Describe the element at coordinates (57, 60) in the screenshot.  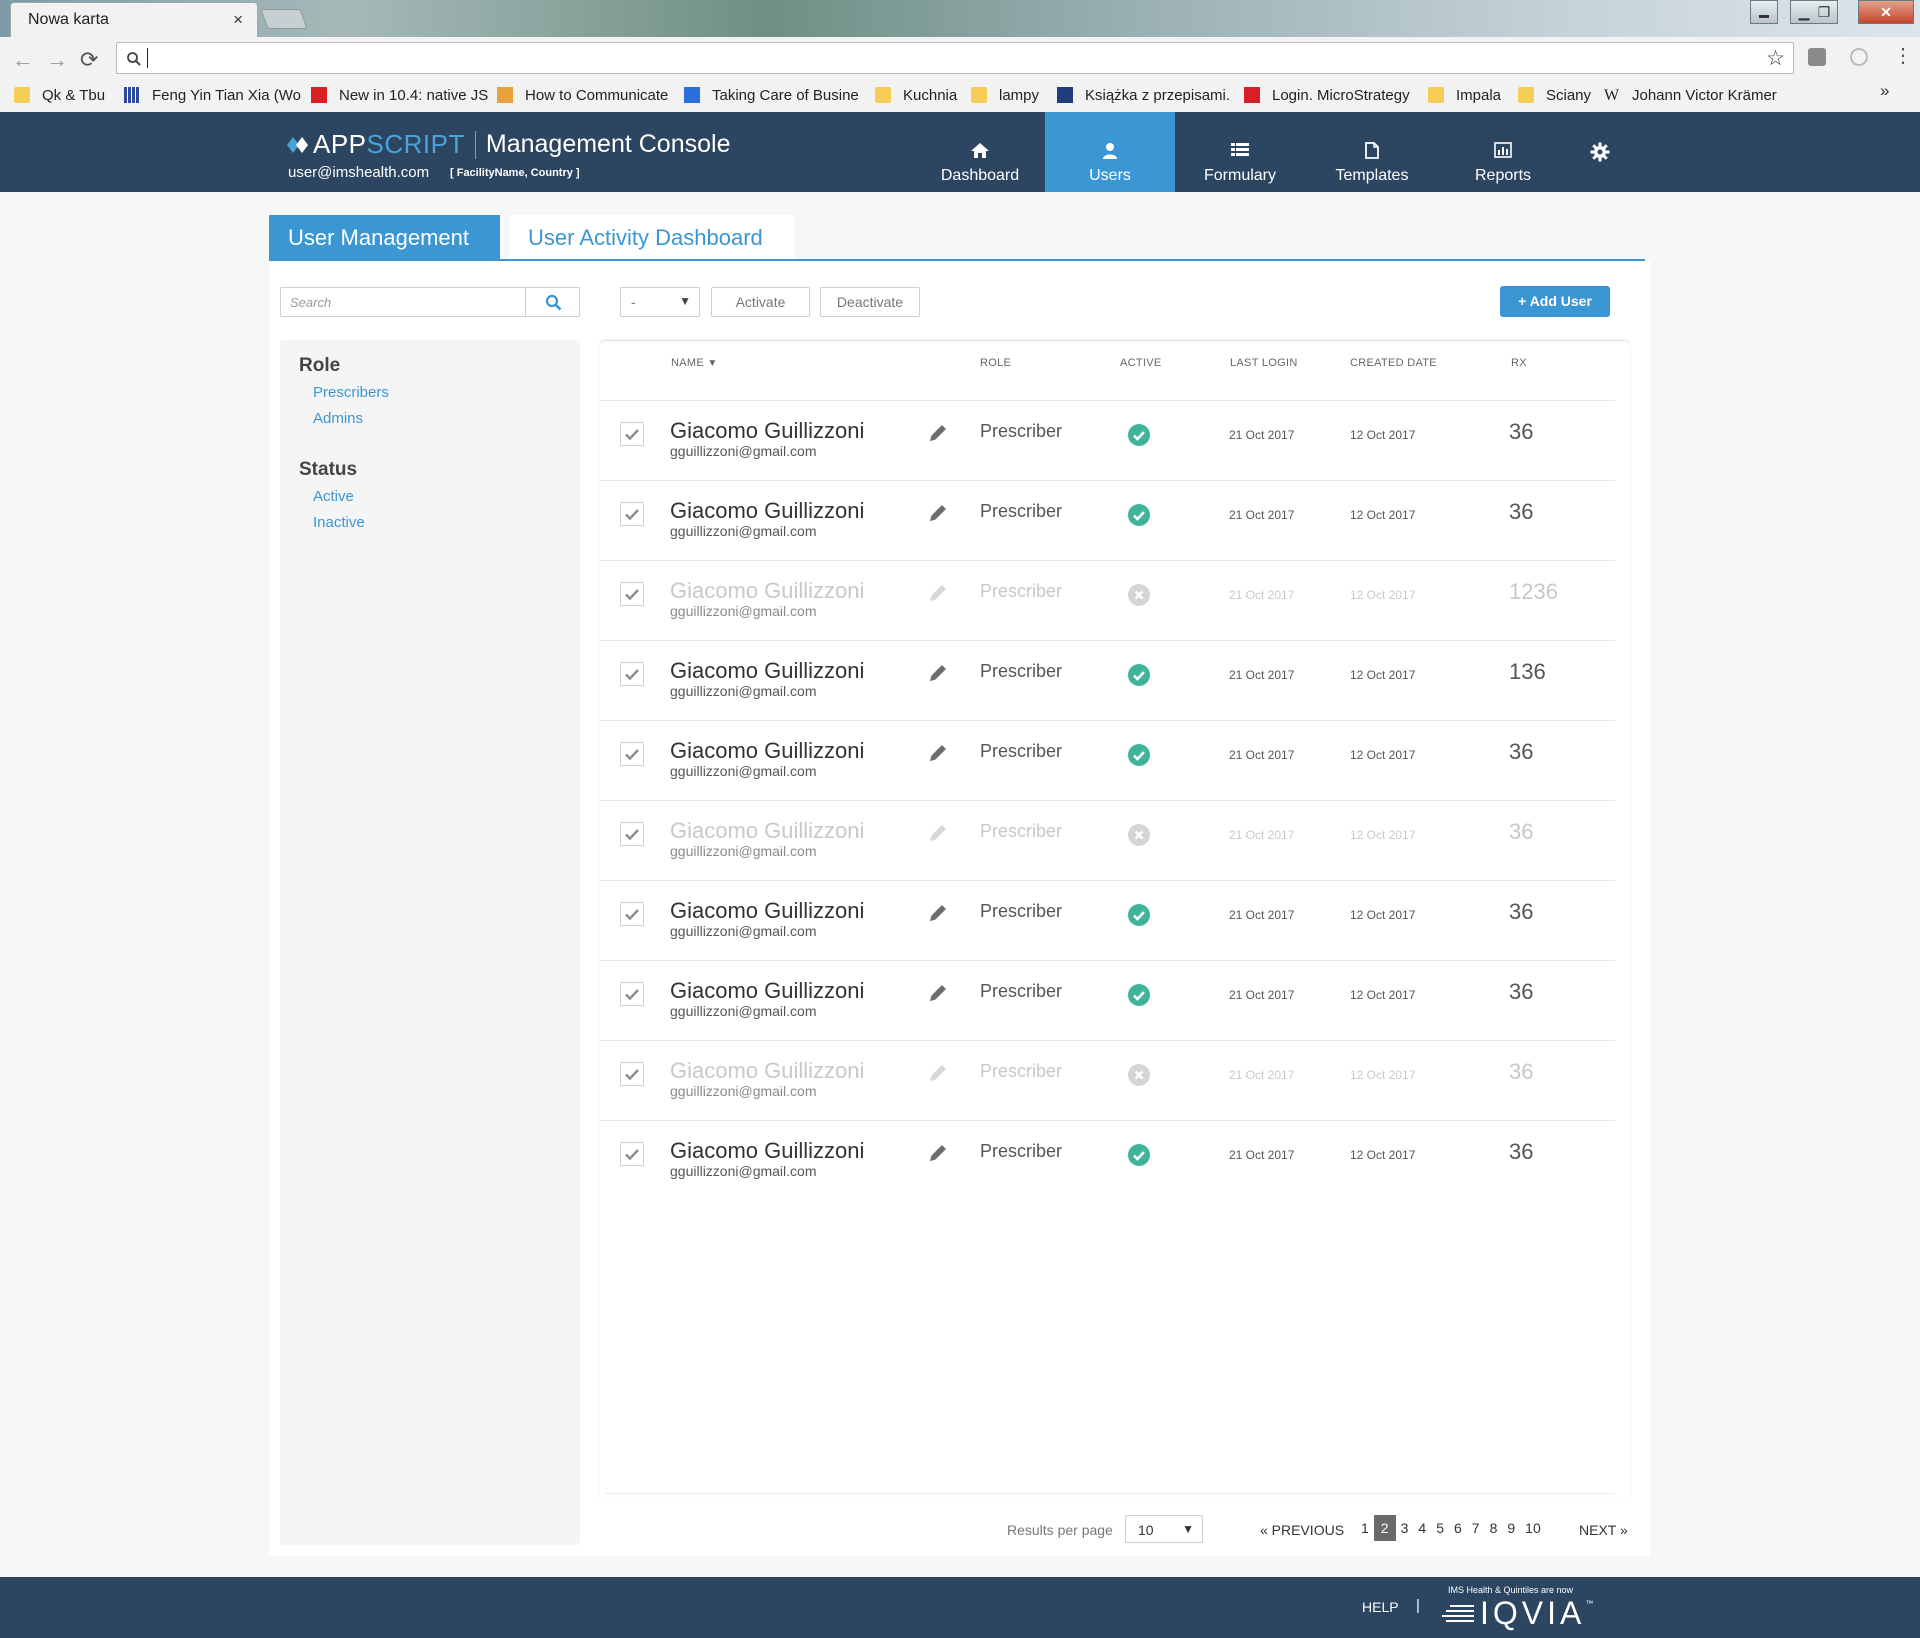
I see `forward-icon: →` at that location.